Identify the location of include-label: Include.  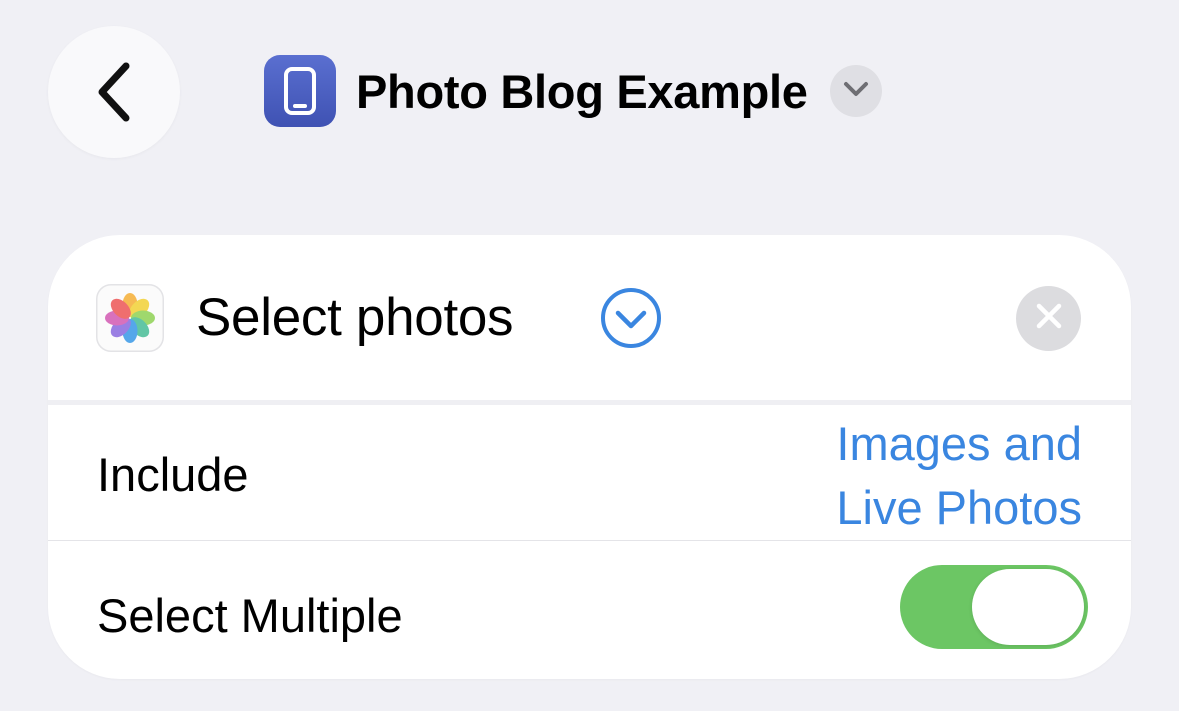
(173, 474).